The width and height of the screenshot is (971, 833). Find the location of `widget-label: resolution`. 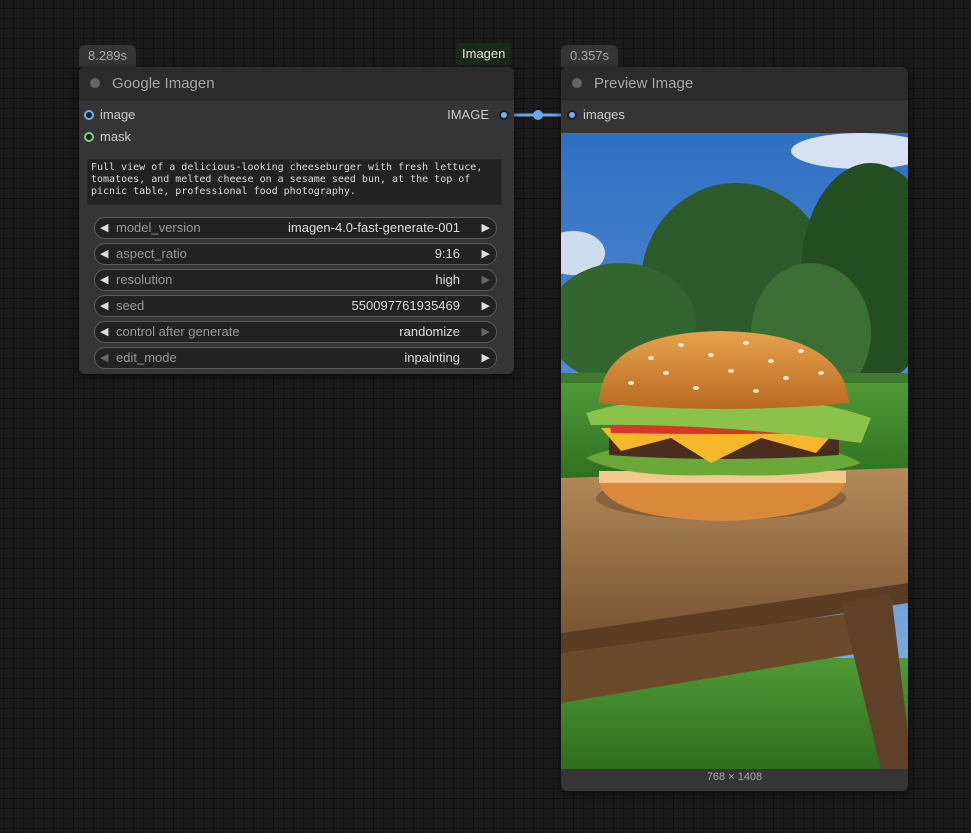

widget-label: resolution is located at coordinates (144, 279).